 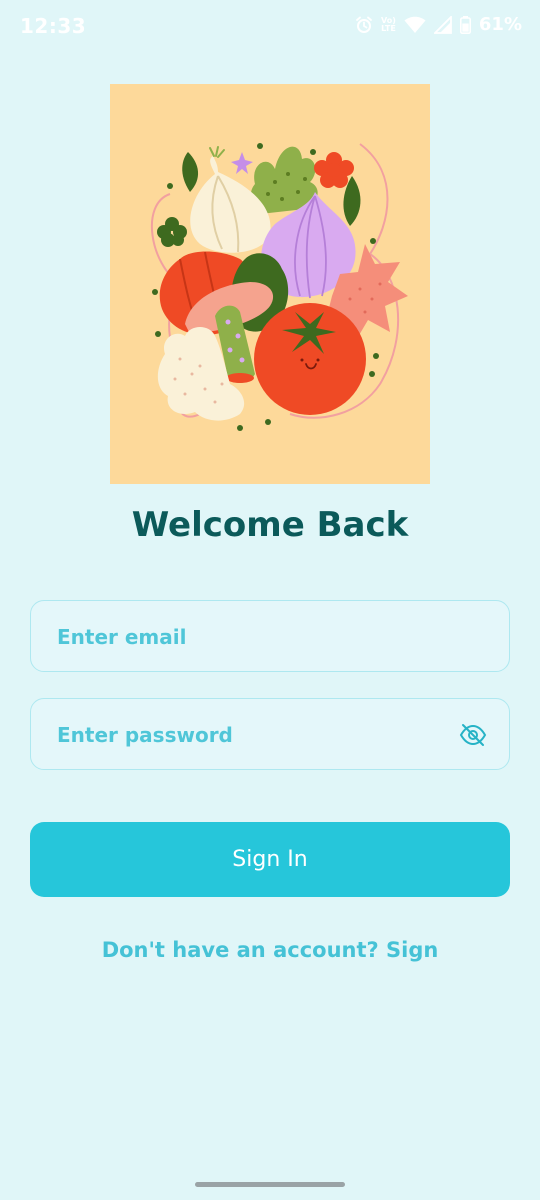 What do you see at coordinates (257, 735) in the screenshot?
I see `password-input` at bounding box center [257, 735].